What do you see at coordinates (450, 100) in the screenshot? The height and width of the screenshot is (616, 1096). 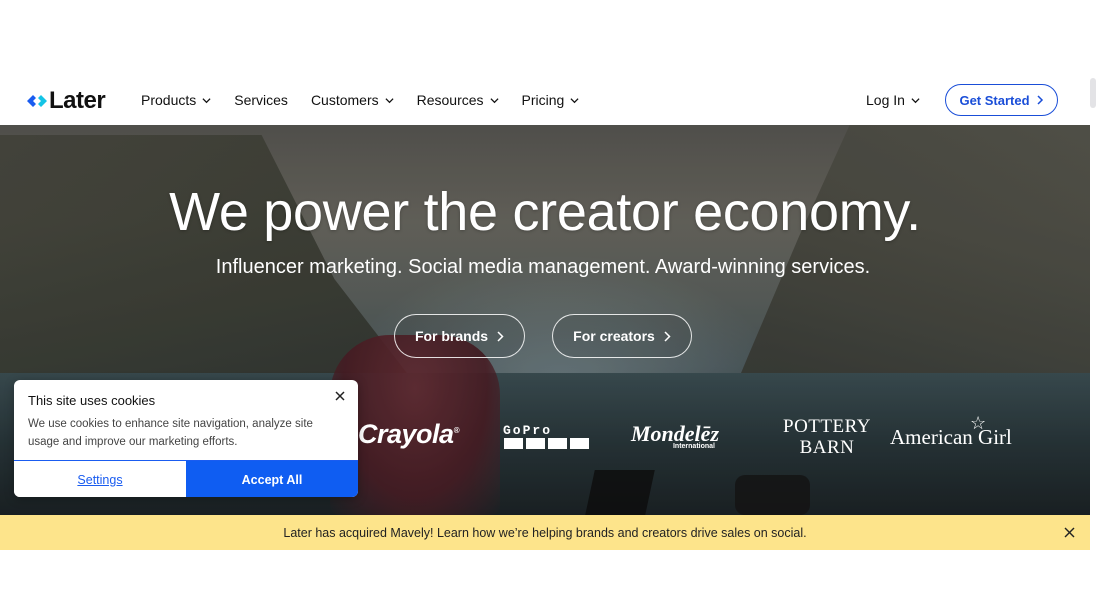 I see `nav-item-label: Resources` at bounding box center [450, 100].